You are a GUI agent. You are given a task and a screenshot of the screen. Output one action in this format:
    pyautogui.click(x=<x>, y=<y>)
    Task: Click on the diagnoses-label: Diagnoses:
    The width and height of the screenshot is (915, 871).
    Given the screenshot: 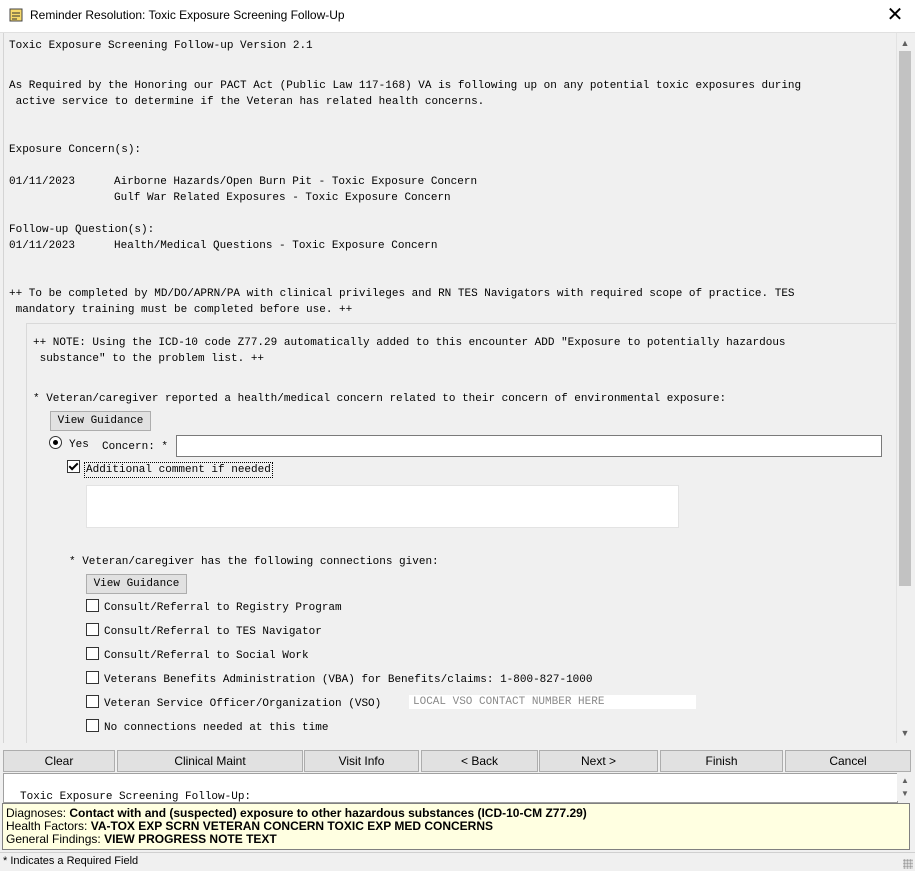 What is the action you would take?
    pyautogui.click(x=38, y=813)
    